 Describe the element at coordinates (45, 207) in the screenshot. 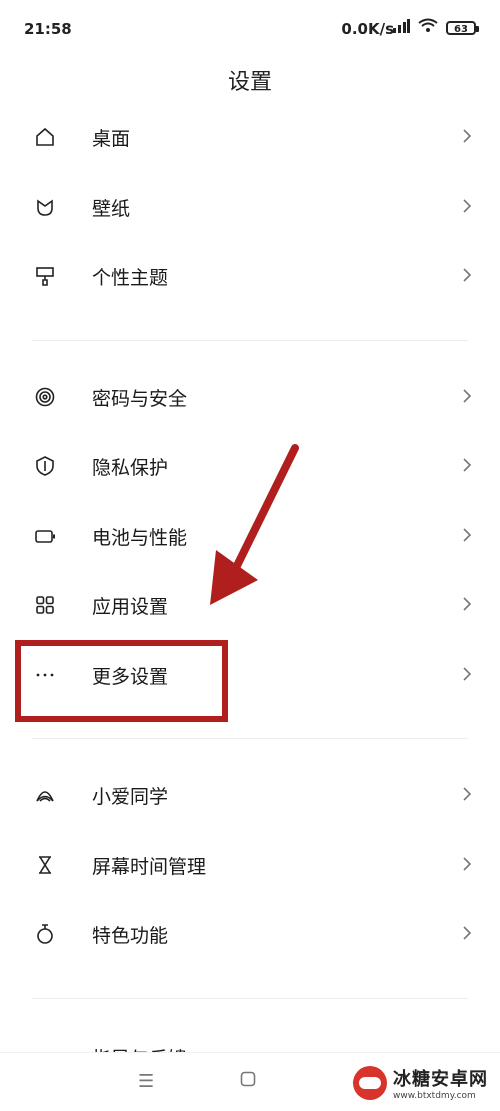

I see `wallpaper-icon` at that location.